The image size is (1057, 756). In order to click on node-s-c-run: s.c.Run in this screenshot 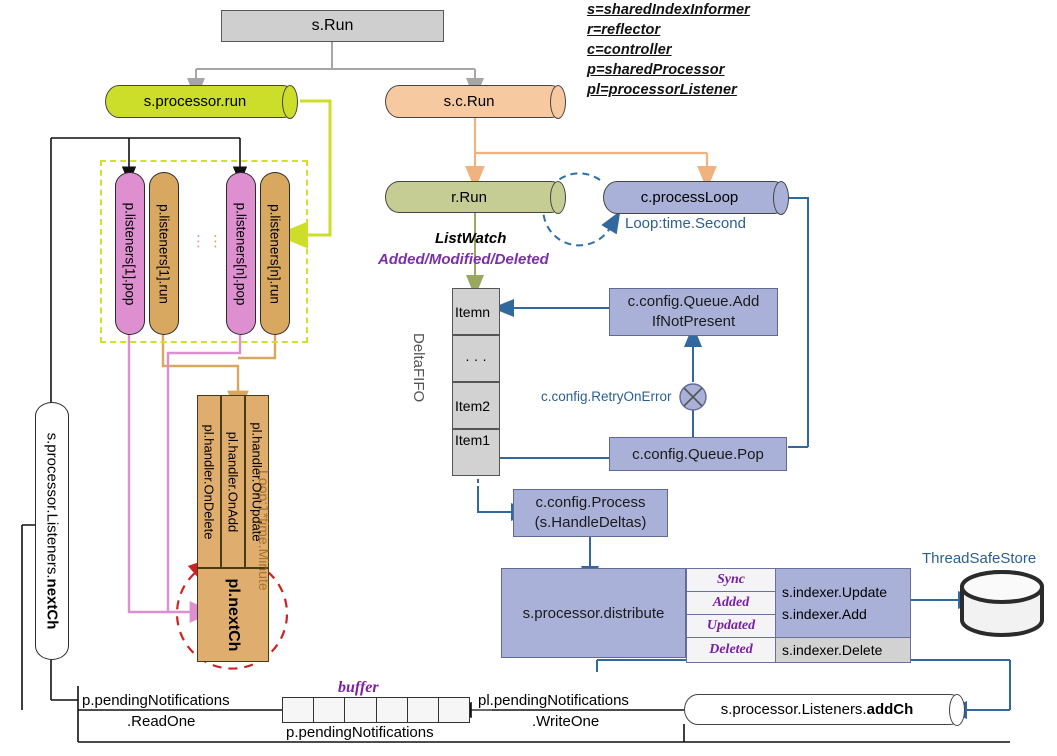, I will do `click(475, 101)`.